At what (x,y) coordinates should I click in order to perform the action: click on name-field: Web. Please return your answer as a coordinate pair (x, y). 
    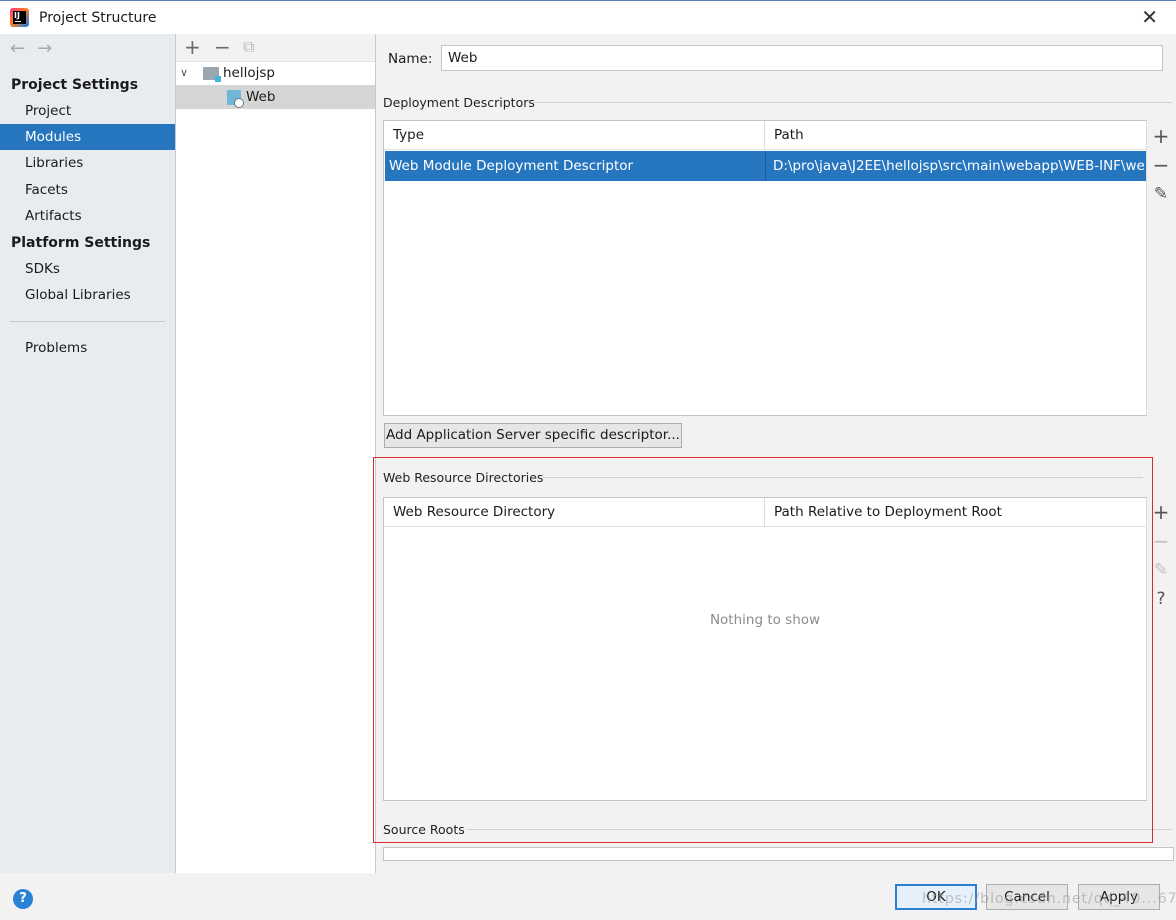
    Looking at the image, I should click on (802, 58).